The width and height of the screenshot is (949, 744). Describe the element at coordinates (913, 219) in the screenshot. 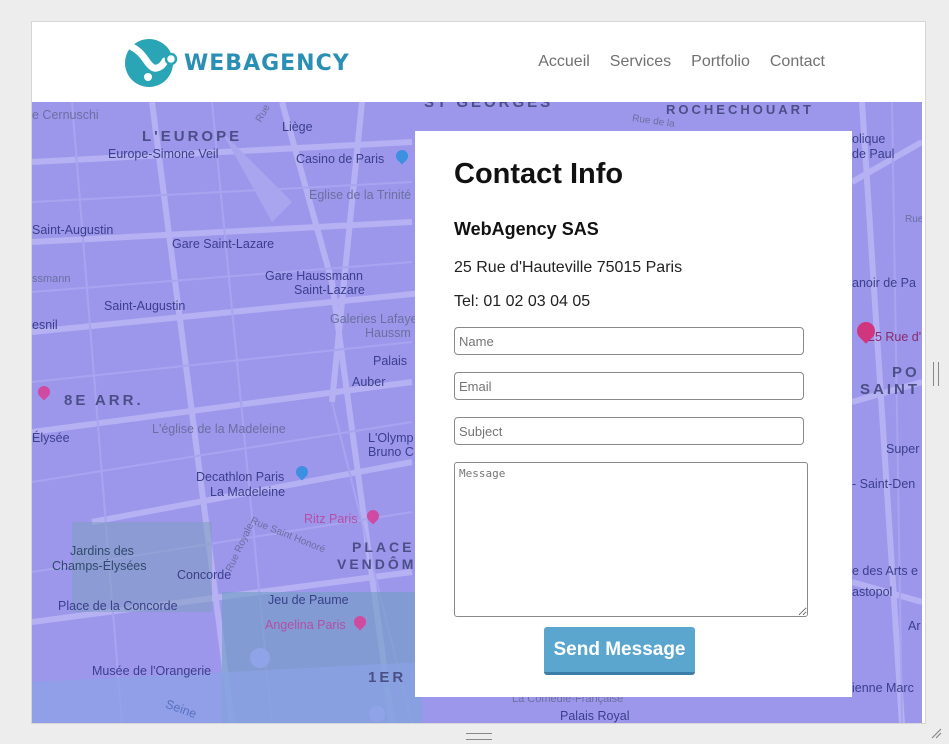

I see `map-label-rue-right: Rue` at that location.